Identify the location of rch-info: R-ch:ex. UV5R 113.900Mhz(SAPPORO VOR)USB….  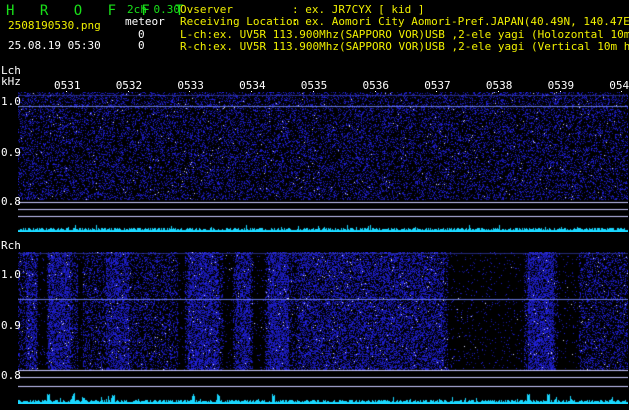
(404, 47).